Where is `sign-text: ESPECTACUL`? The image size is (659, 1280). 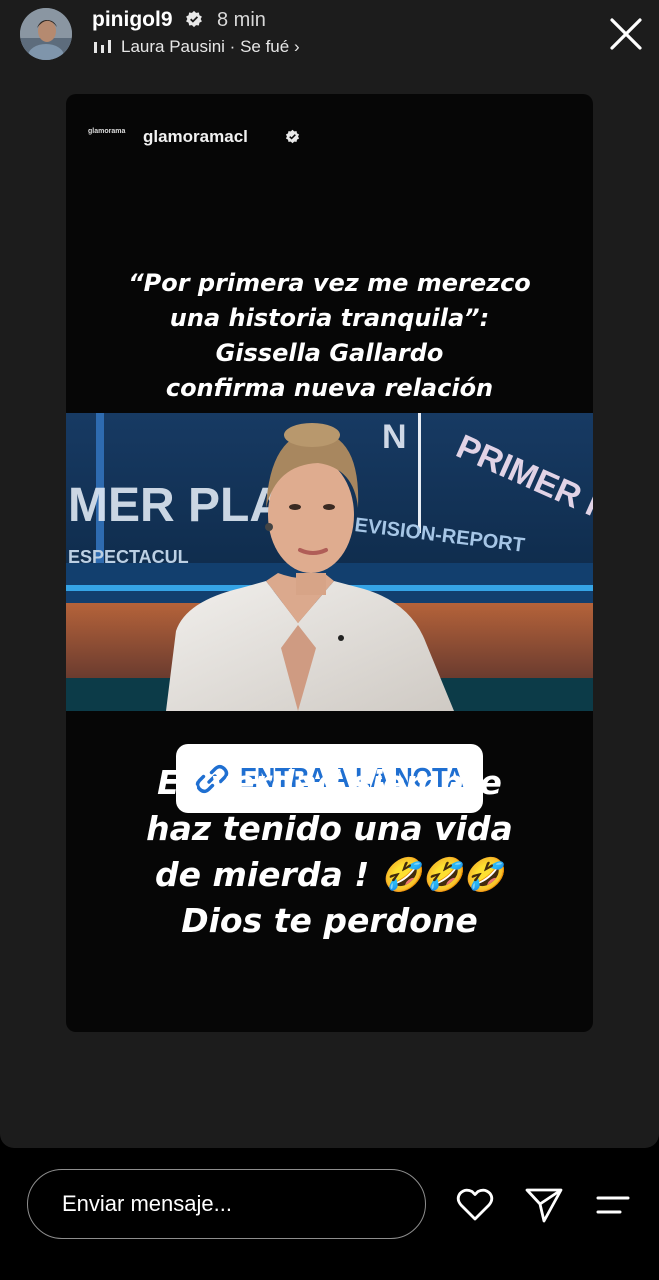 sign-text: ESPECTACUL is located at coordinates (128, 557).